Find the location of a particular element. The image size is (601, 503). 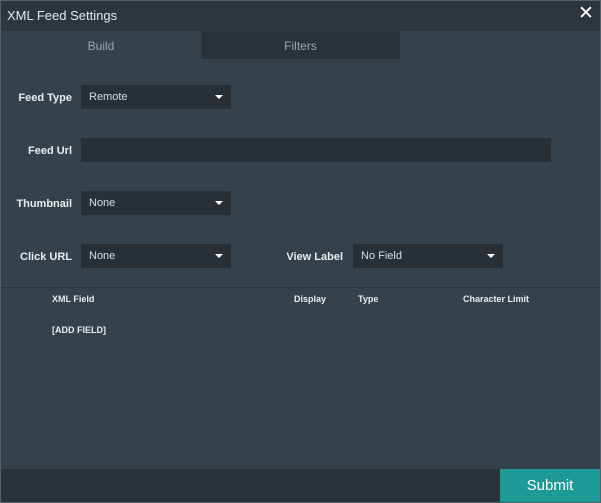

footer-bar: Submit is located at coordinates (300, 485).